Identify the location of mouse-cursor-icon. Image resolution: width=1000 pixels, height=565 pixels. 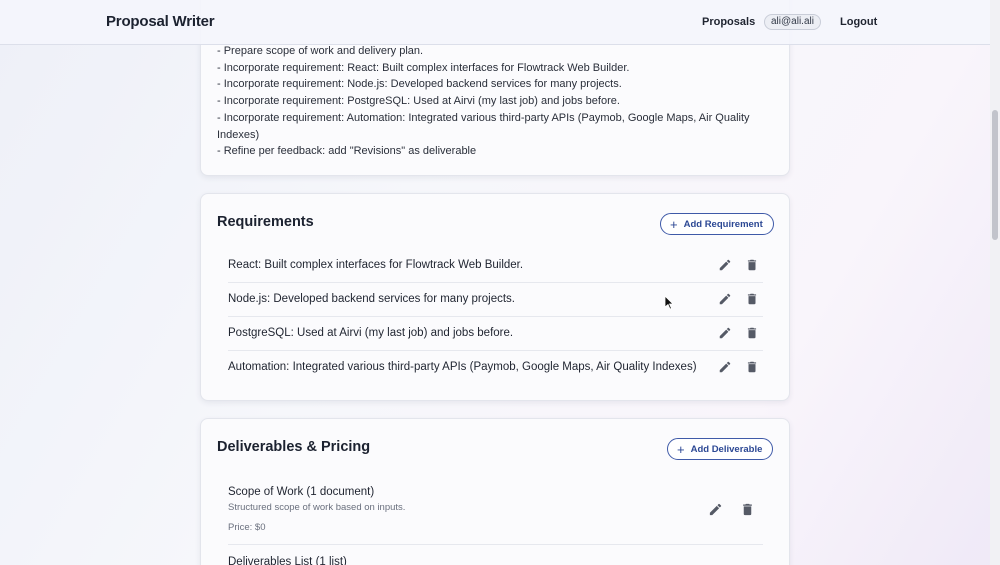
(669, 303).